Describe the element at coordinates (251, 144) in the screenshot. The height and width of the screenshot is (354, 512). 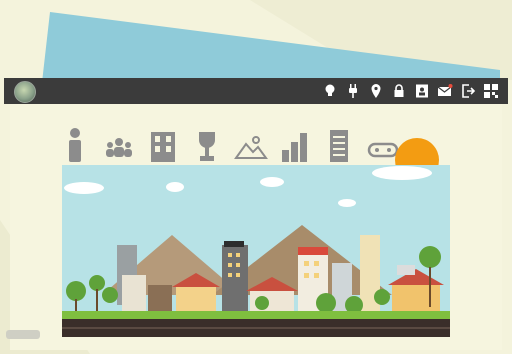
I see `map-icon` at that location.